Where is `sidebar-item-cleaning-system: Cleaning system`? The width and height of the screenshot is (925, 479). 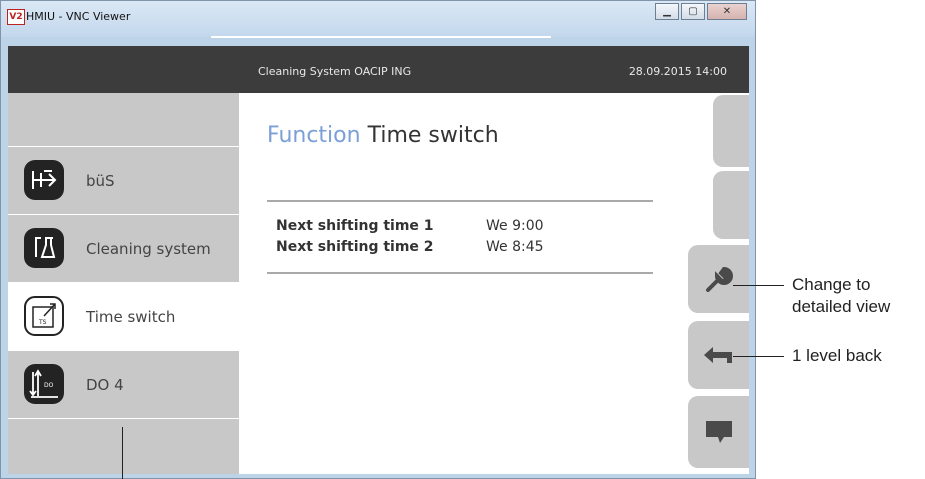 sidebar-item-cleaning-system: Cleaning system is located at coordinates (123, 248).